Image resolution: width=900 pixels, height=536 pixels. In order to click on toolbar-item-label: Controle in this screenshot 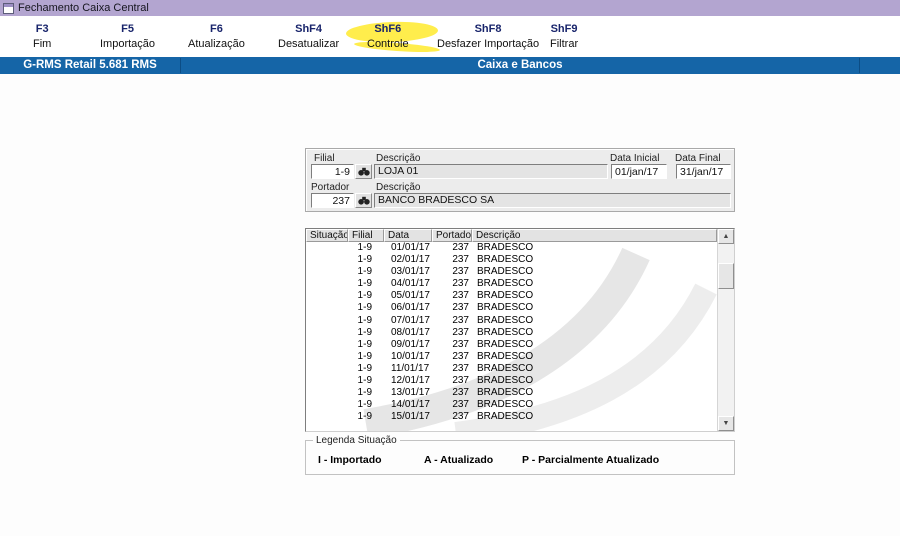, I will do `click(388, 44)`.